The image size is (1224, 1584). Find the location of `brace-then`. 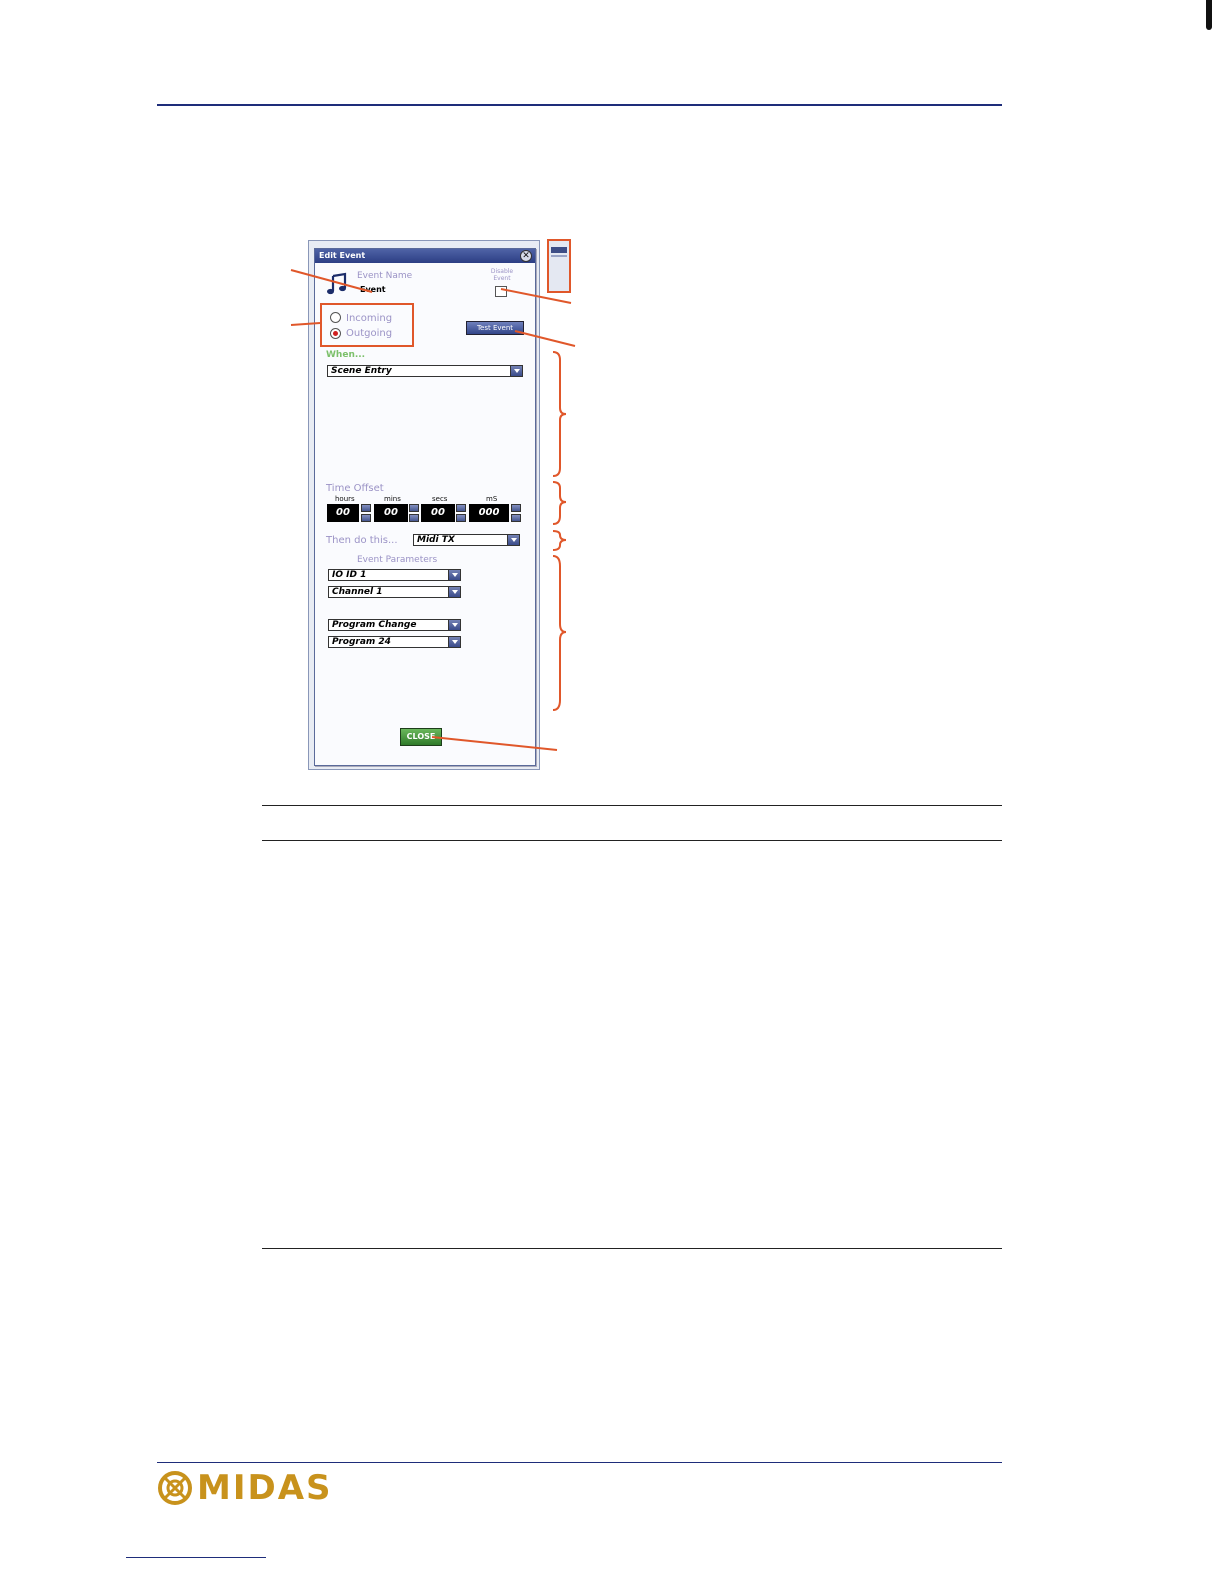

brace-then is located at coordinates (559, 540).